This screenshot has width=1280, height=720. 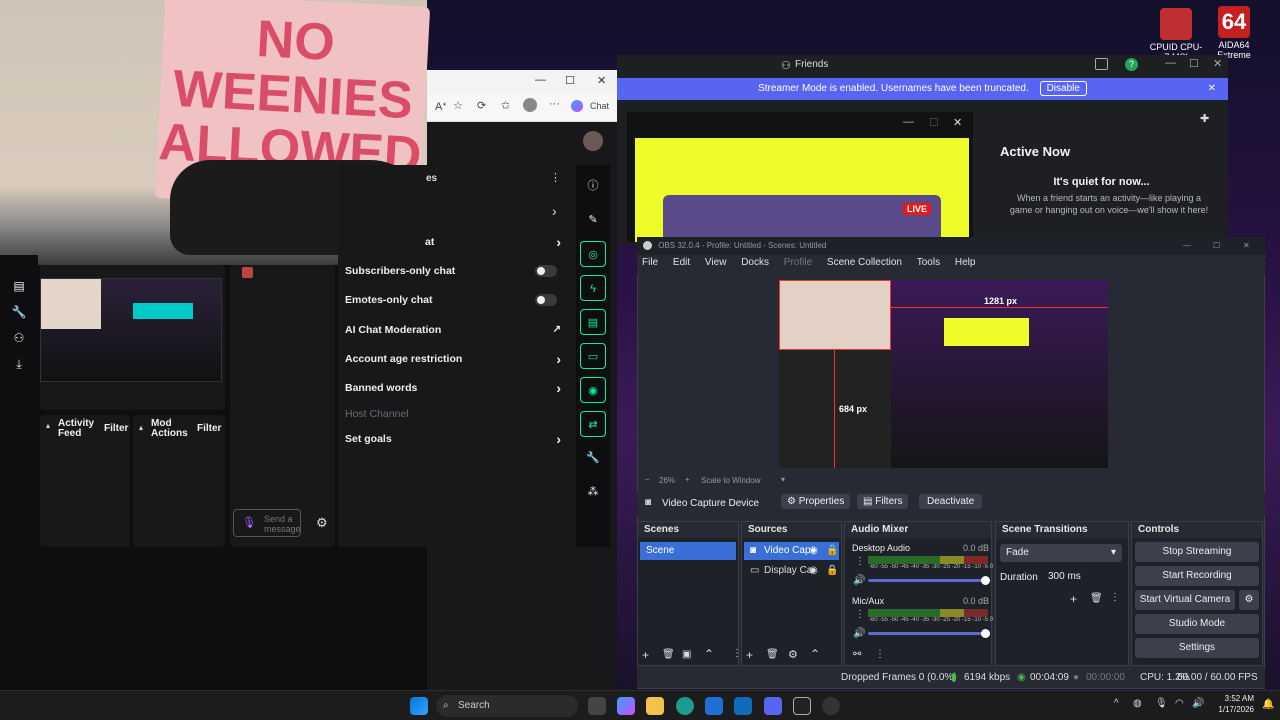 What do you see at coordinates (593, 186) in the screenshot?
I see `info-icon: ⓘ` at bounding box center [593, 186].